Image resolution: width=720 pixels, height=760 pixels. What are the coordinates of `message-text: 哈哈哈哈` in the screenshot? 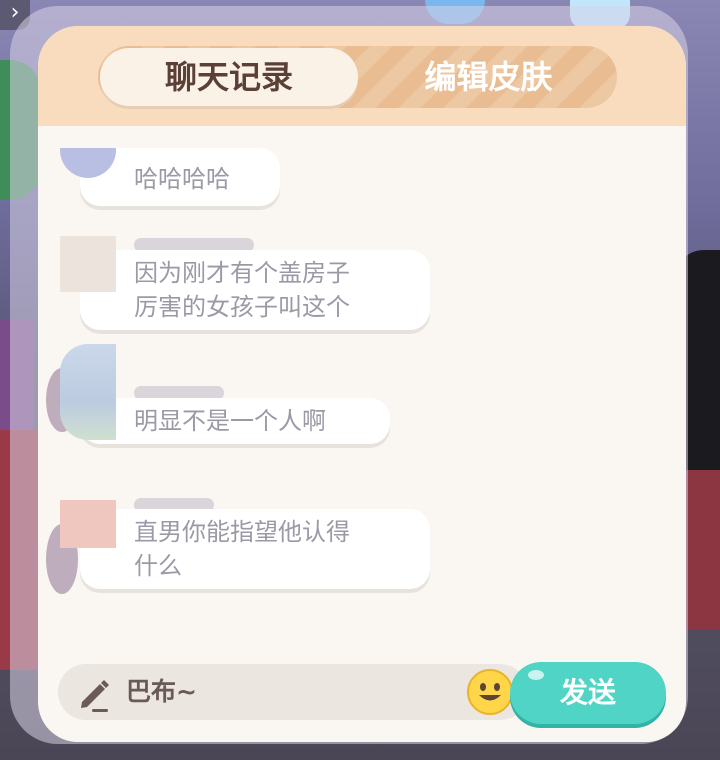 It's located at (182, 179).